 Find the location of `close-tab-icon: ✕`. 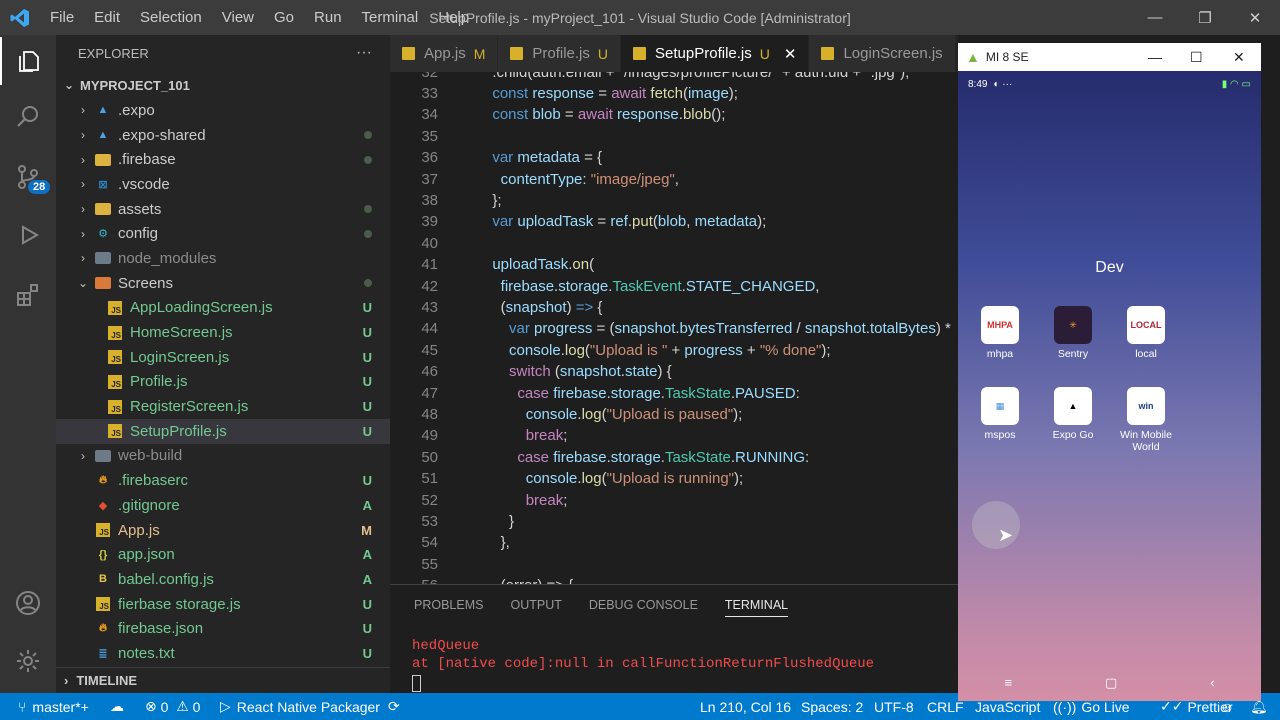

close-tab-icon: ✕ is located at coordinates (790, 54).